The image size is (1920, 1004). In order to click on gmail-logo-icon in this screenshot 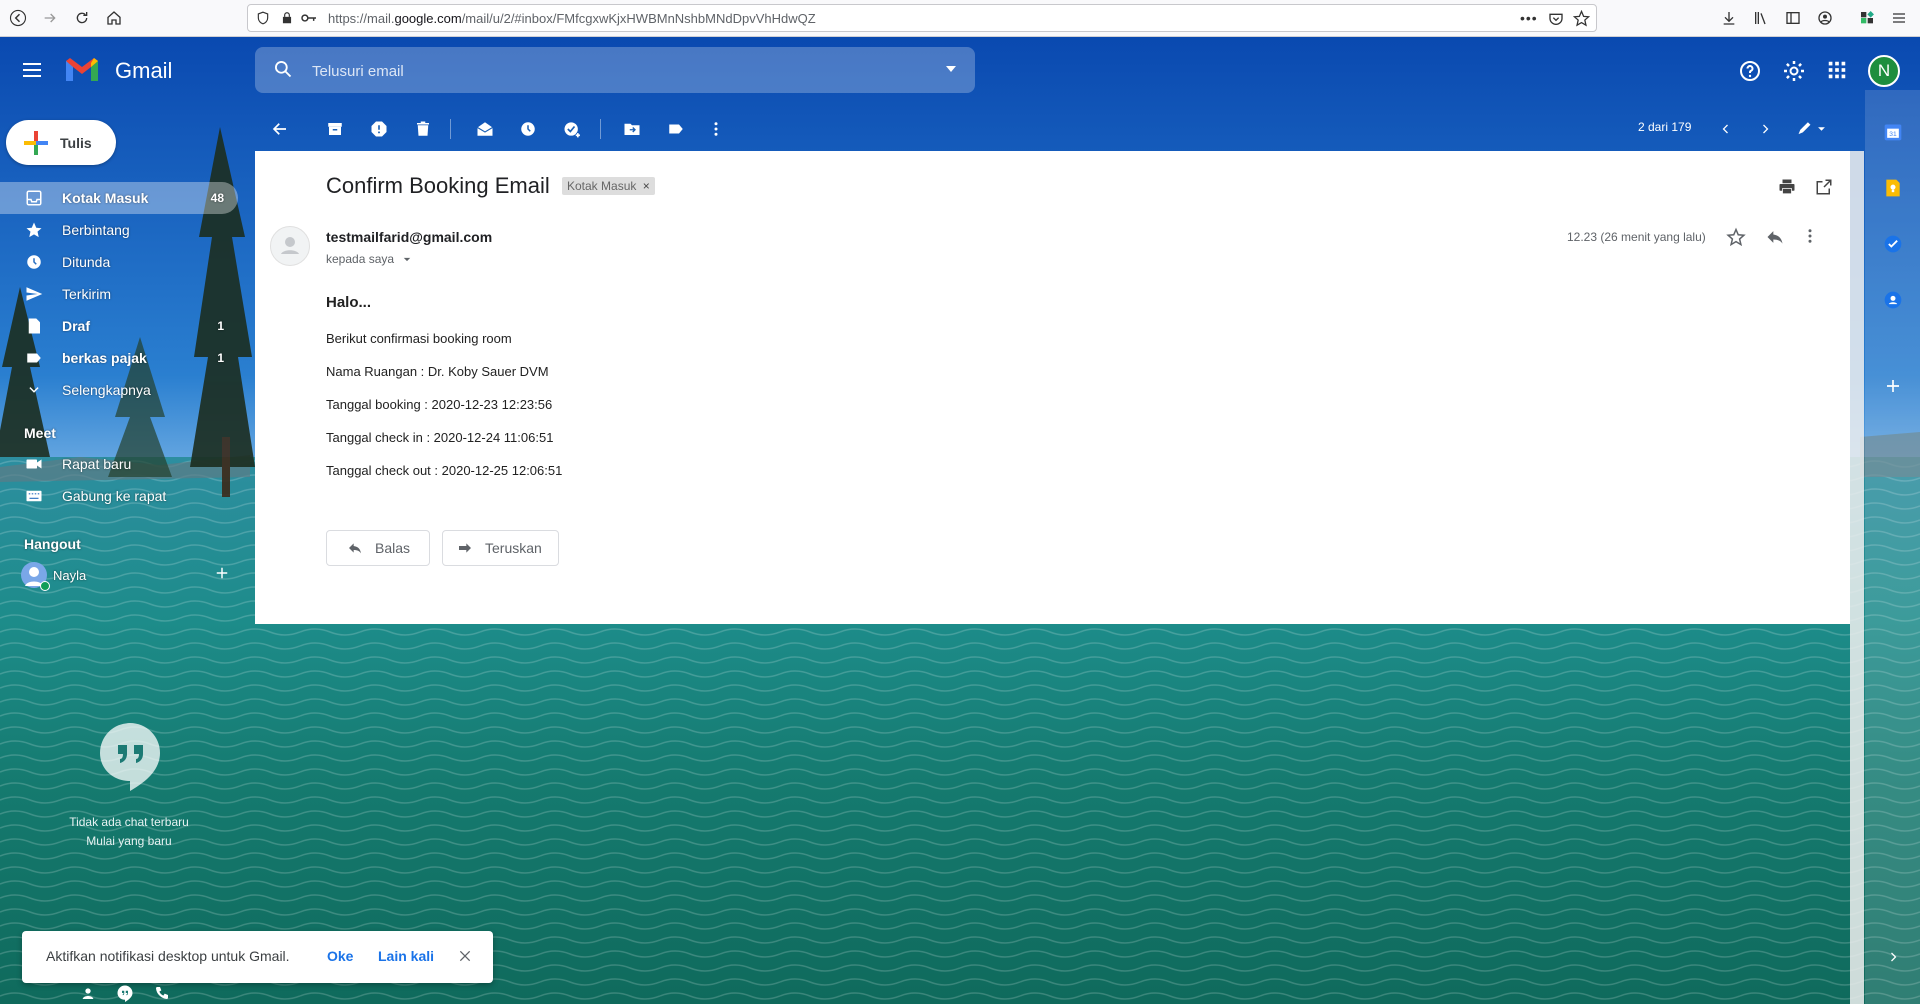, I will do `click(82, 69)`.